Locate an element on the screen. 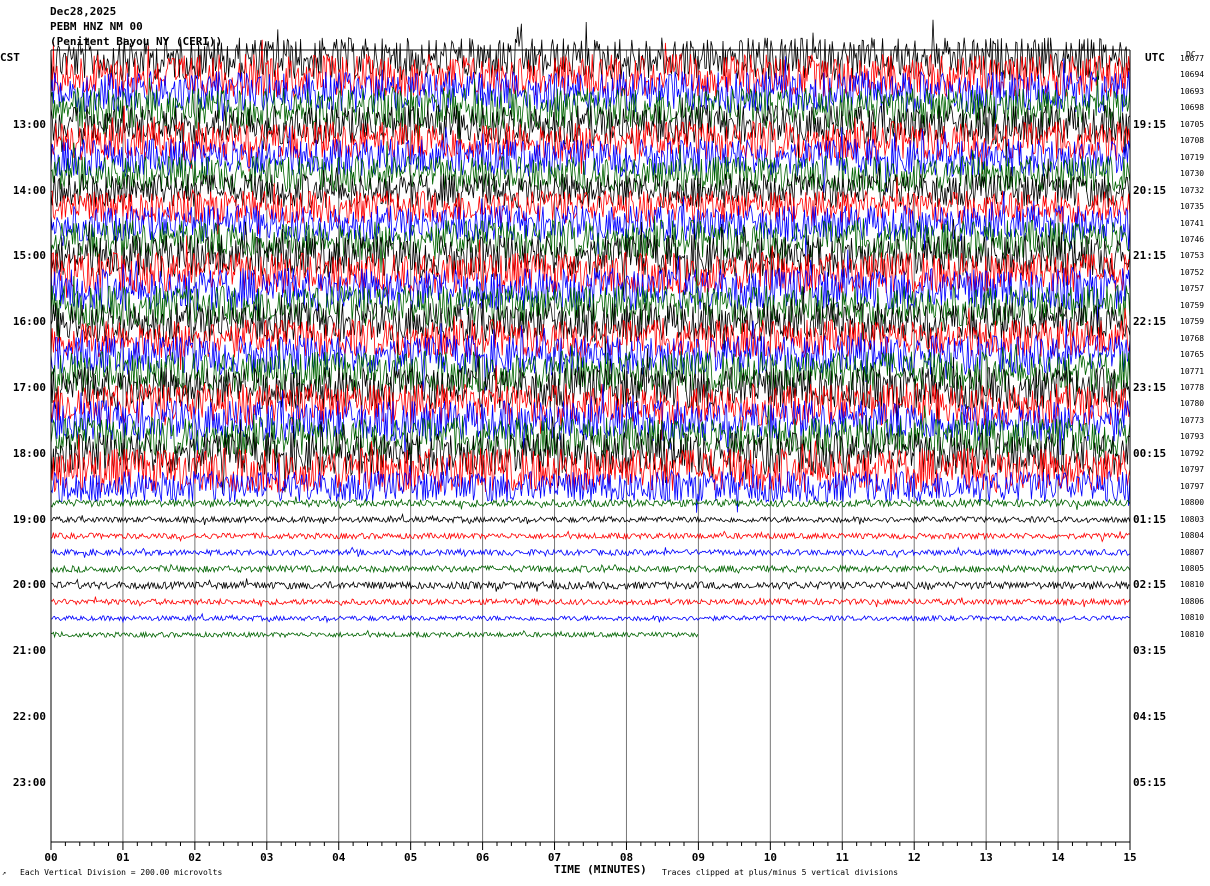  left-hour-label: 14:00 is located at coordinates (29, 190).